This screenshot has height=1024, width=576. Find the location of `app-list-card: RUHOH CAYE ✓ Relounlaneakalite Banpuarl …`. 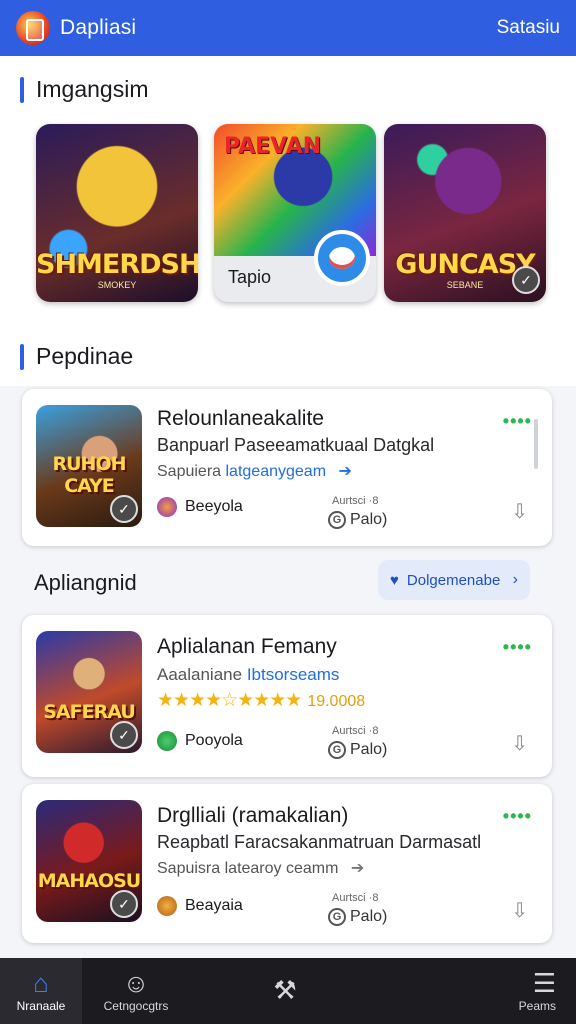

app-list-card: RUHOH CAYE ✓ Relounlaneakalite Banpuarl … is located at coordinates (287, 467).